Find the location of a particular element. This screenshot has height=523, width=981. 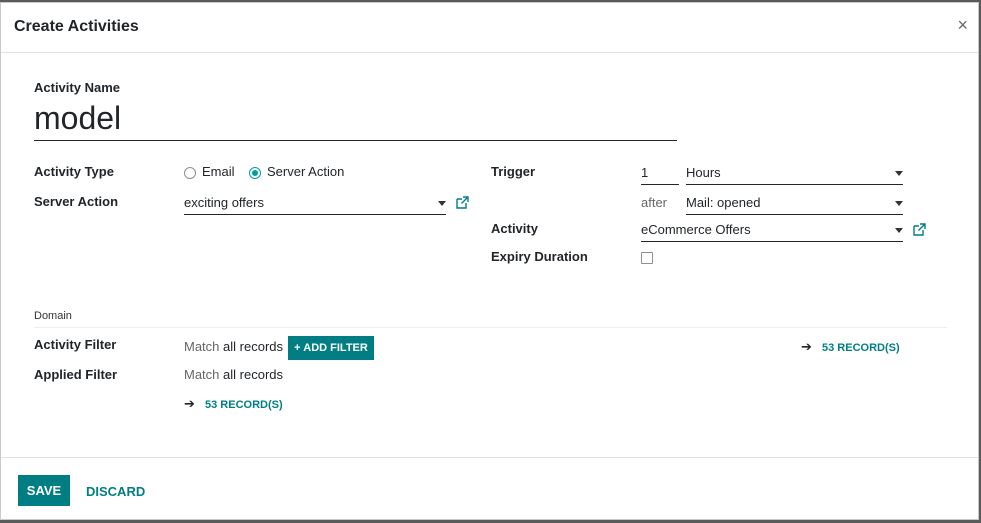

trigger-unit-select: Hours is located at coordinates (794, 174).